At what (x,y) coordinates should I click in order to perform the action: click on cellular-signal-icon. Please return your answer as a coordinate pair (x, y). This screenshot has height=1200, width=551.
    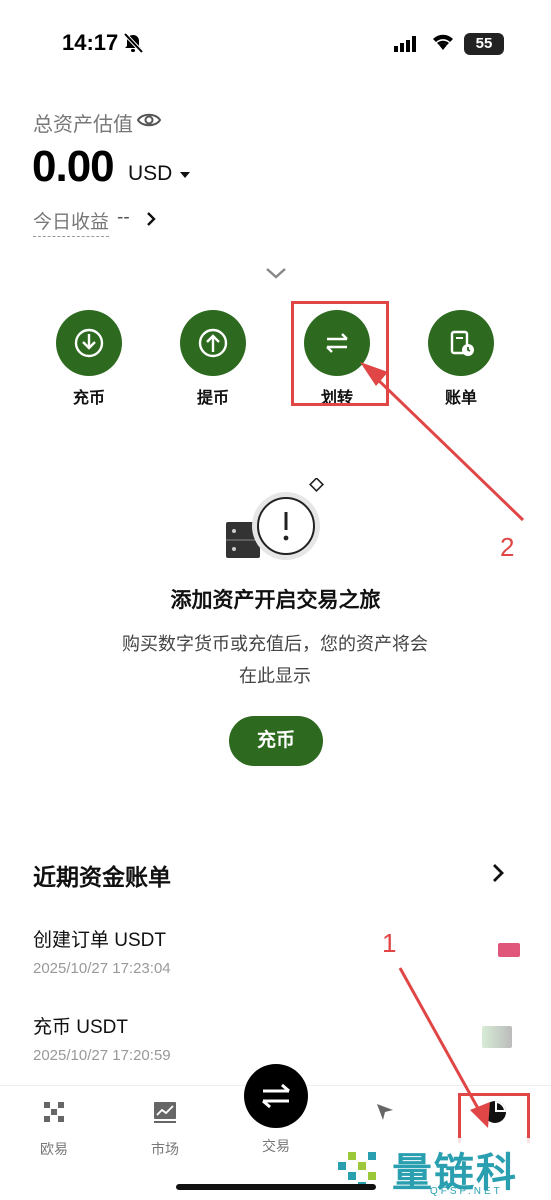
    Looking at the image, I should click on (405, 44).